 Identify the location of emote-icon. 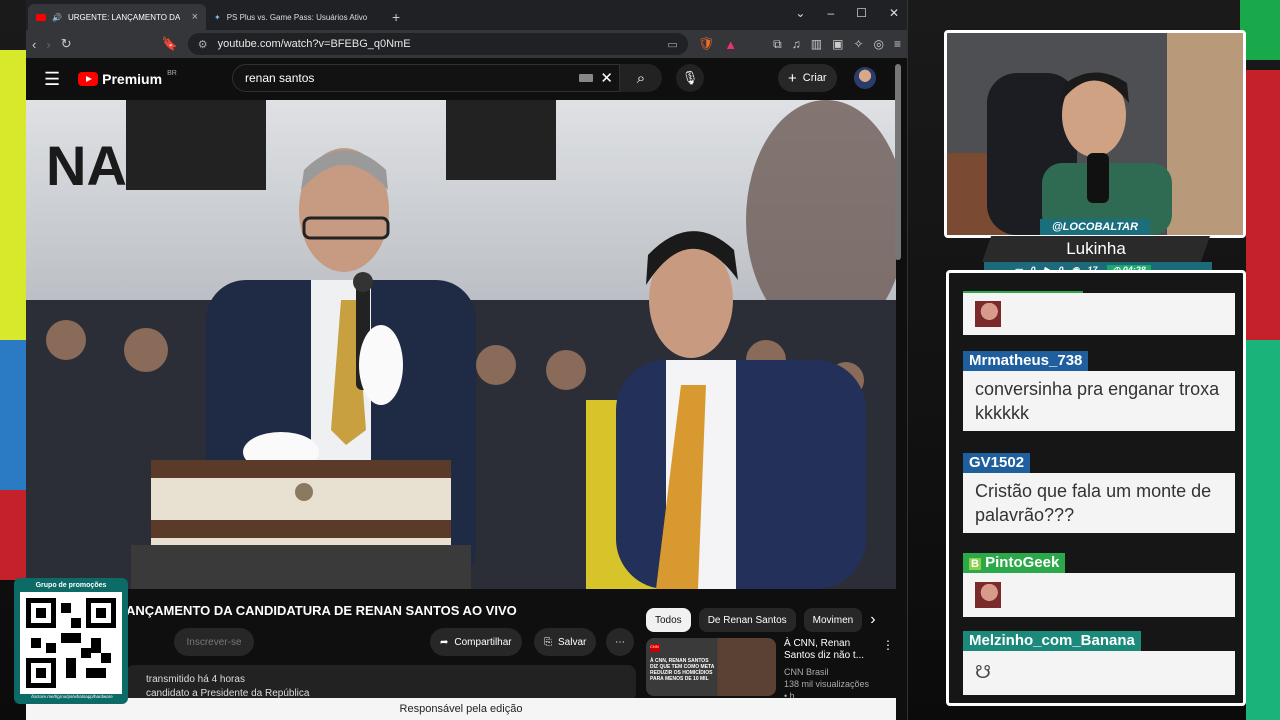
(988, 595).